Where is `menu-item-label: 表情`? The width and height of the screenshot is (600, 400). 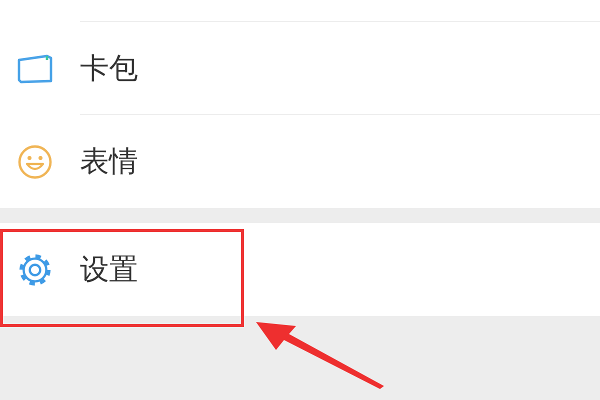 menu-item-label: 表情 is located at coordinates (109, 162).